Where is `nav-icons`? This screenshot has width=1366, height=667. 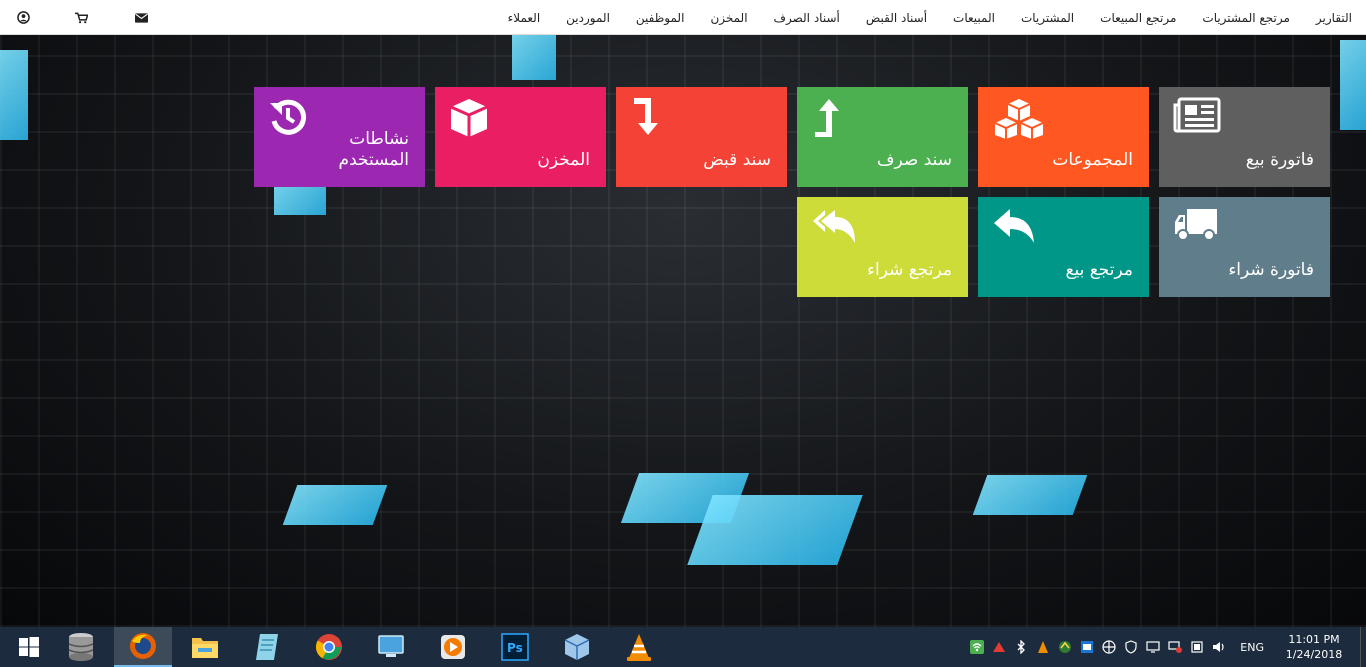
nav-icons is located at coordinates (82, 17).